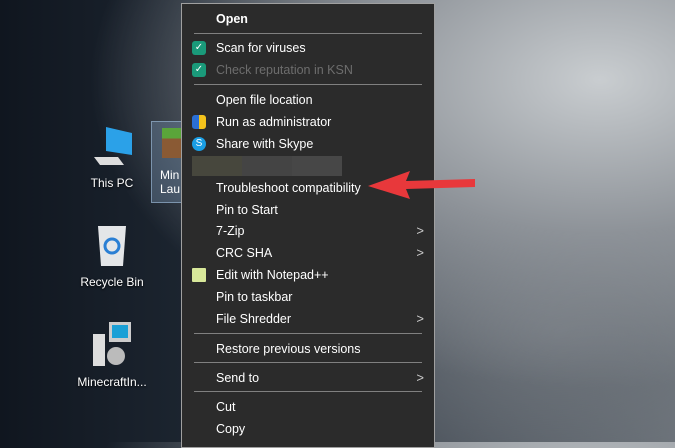 Image resolution: width=675 pixels, height=448 pixels. I want to click on menu-item-edit-notepad: Edit with Notepad++, so click(308, 275).